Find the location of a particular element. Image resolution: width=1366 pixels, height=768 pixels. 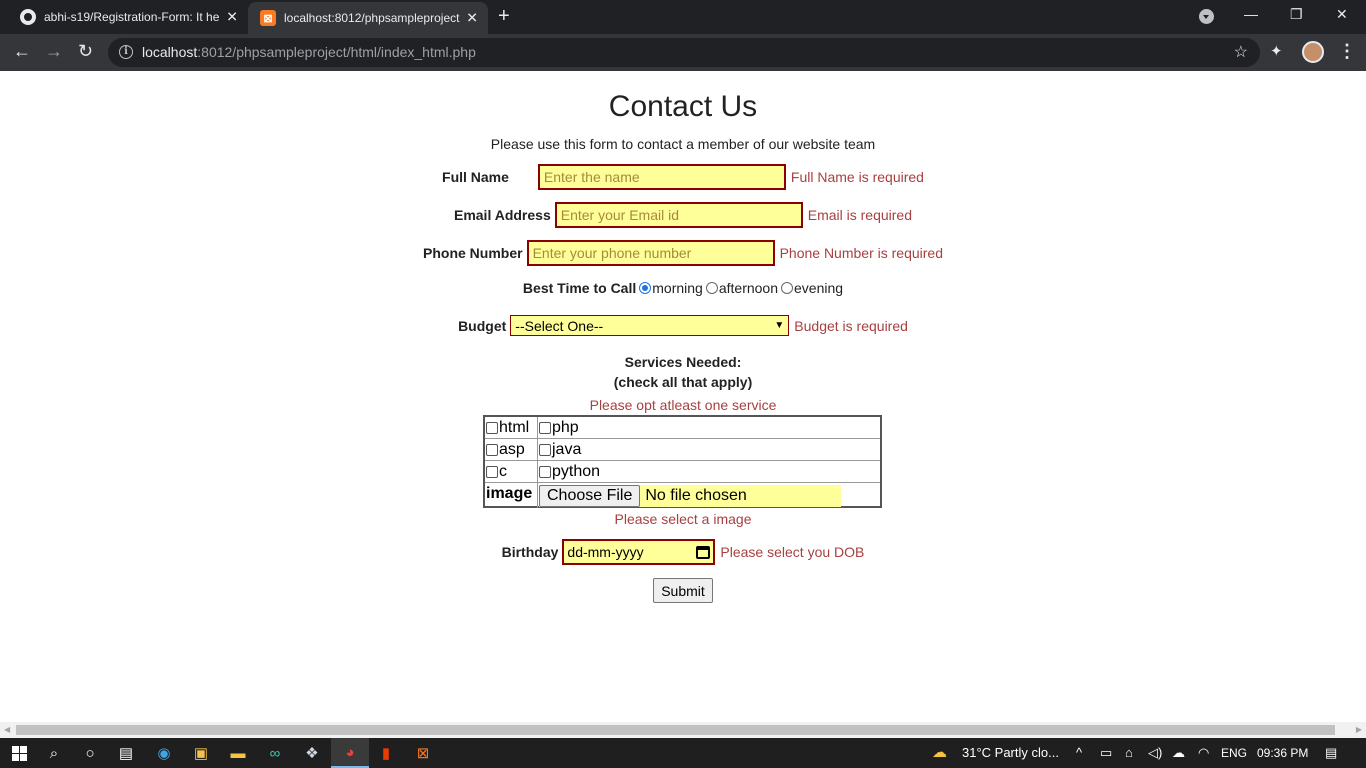

table-cell: c is located at coordinates (511, 471).